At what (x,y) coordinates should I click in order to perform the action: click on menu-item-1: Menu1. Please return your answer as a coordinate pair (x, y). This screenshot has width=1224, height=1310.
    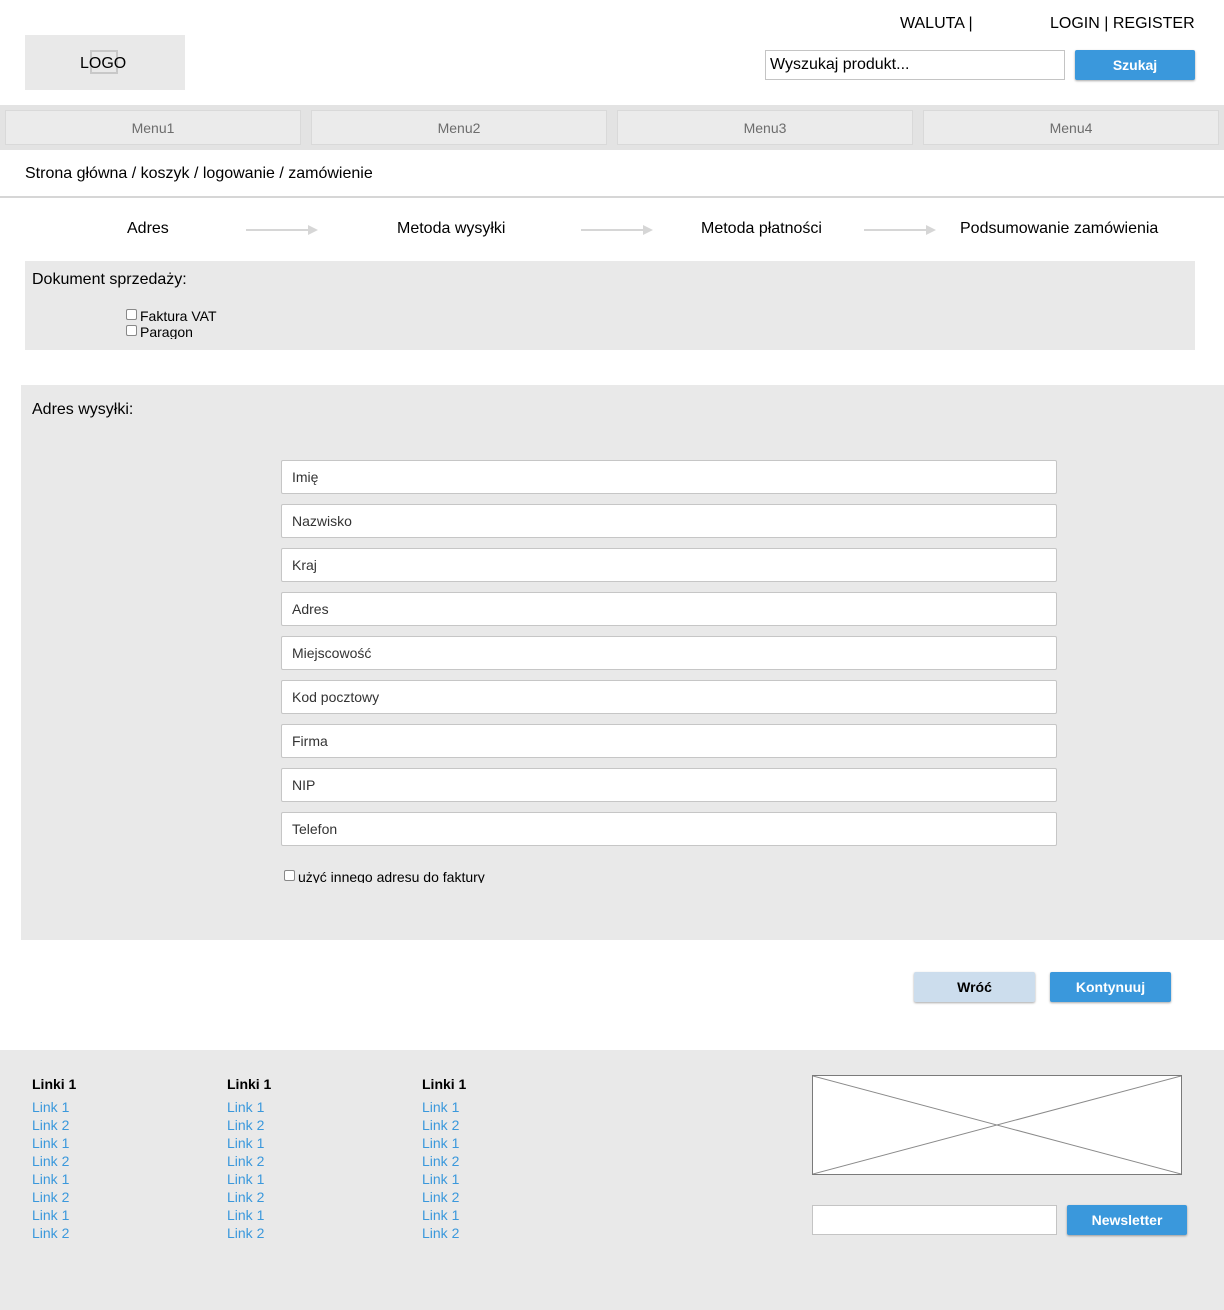
    Looking at the image, I should click on (153, 127).